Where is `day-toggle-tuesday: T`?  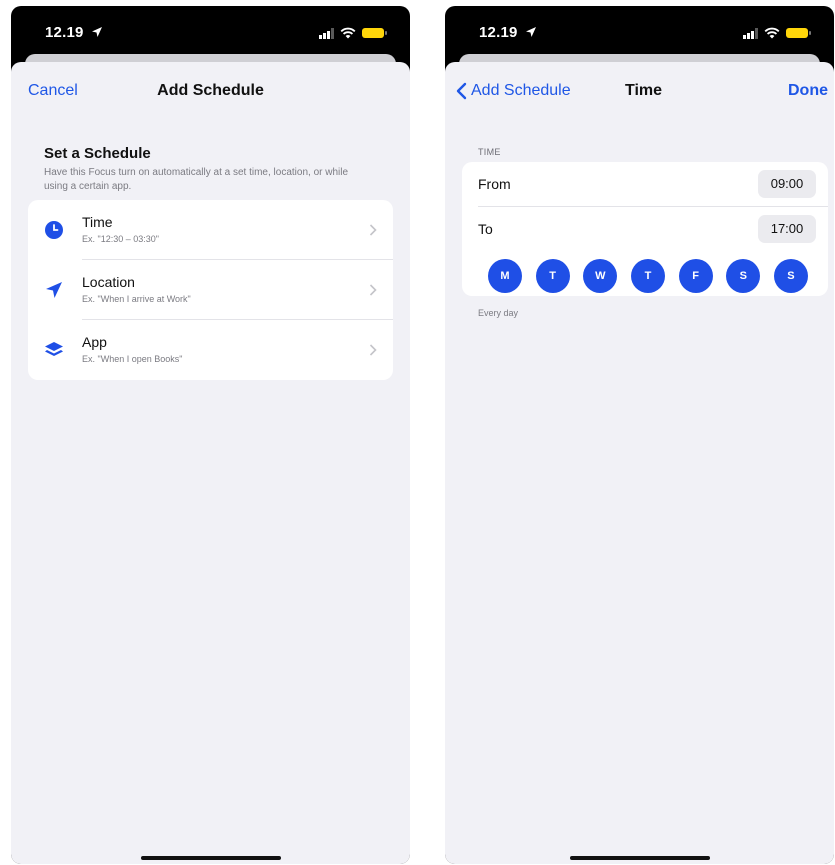
day-toggle-tuesday: T is located at coordinates (552, 276).